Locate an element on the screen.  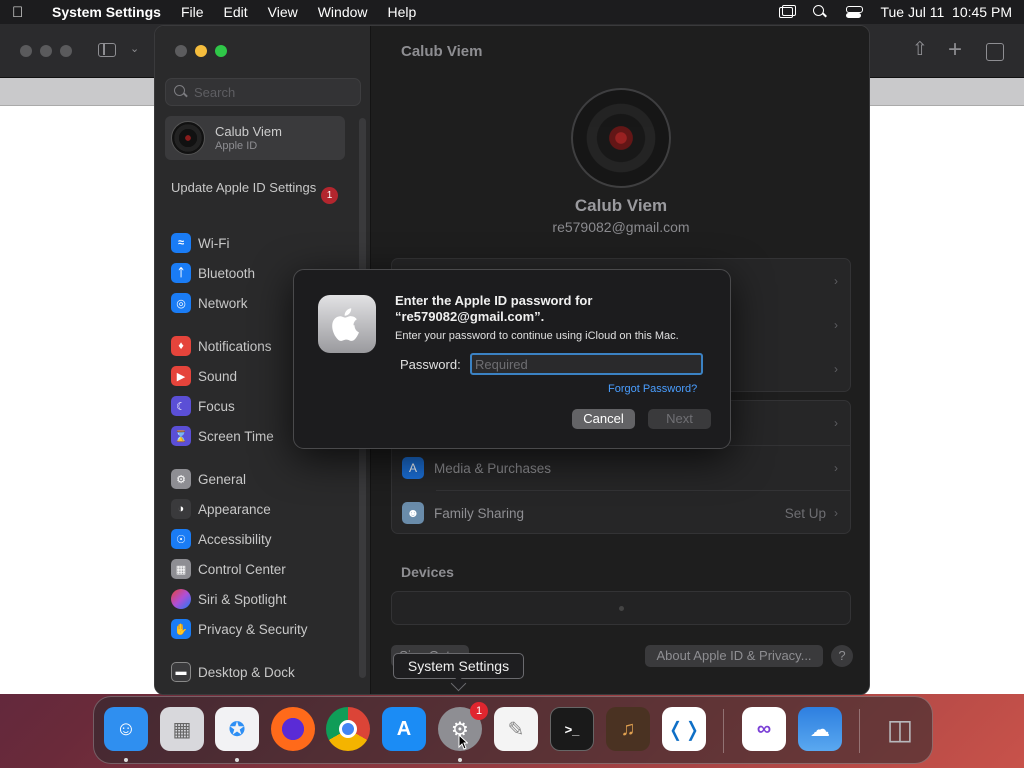
sidebar-account: Calub Viem Apple ID is located at coordinates (255, 138).